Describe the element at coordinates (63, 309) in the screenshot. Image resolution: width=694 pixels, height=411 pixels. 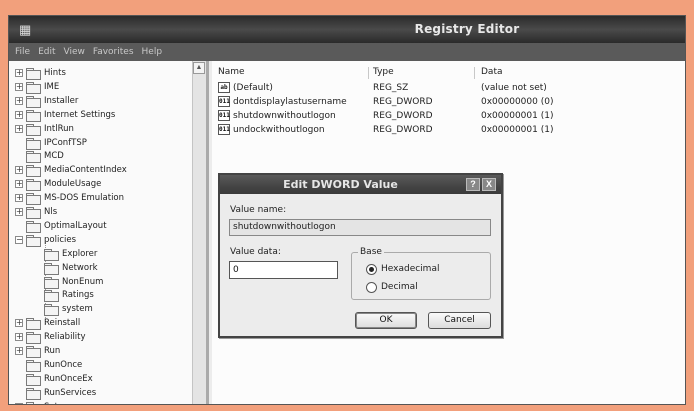
I see `tree-item: system` at that location.